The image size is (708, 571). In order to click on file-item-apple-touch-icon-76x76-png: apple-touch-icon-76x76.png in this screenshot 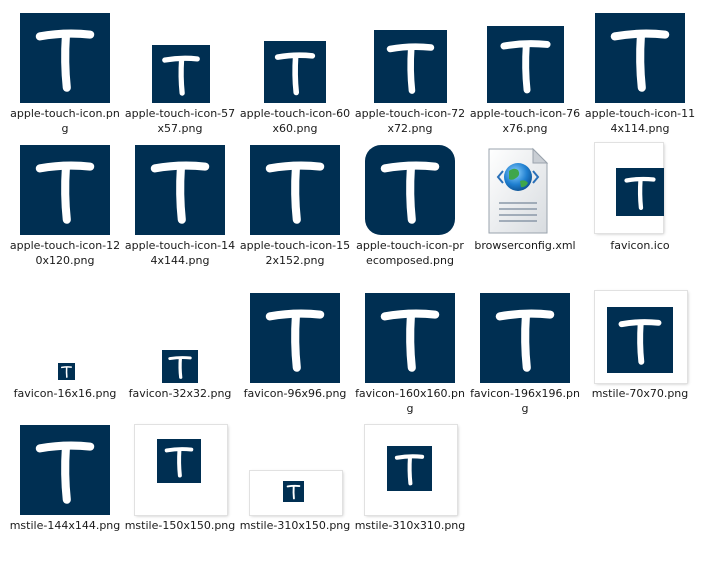, I will do `click(525, 83)`.